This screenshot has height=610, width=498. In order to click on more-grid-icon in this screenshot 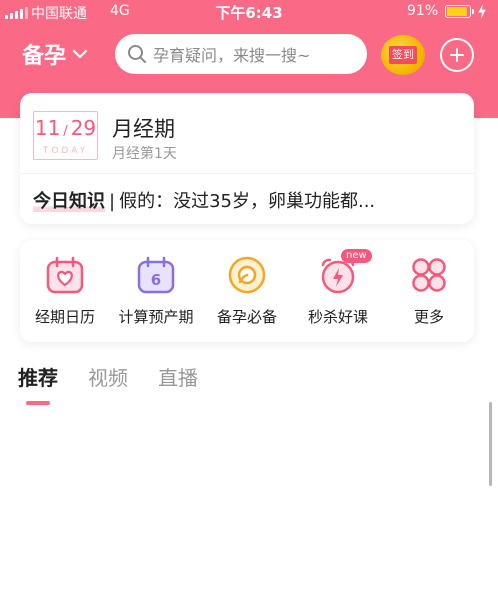, I will do `click(429, 275)`.